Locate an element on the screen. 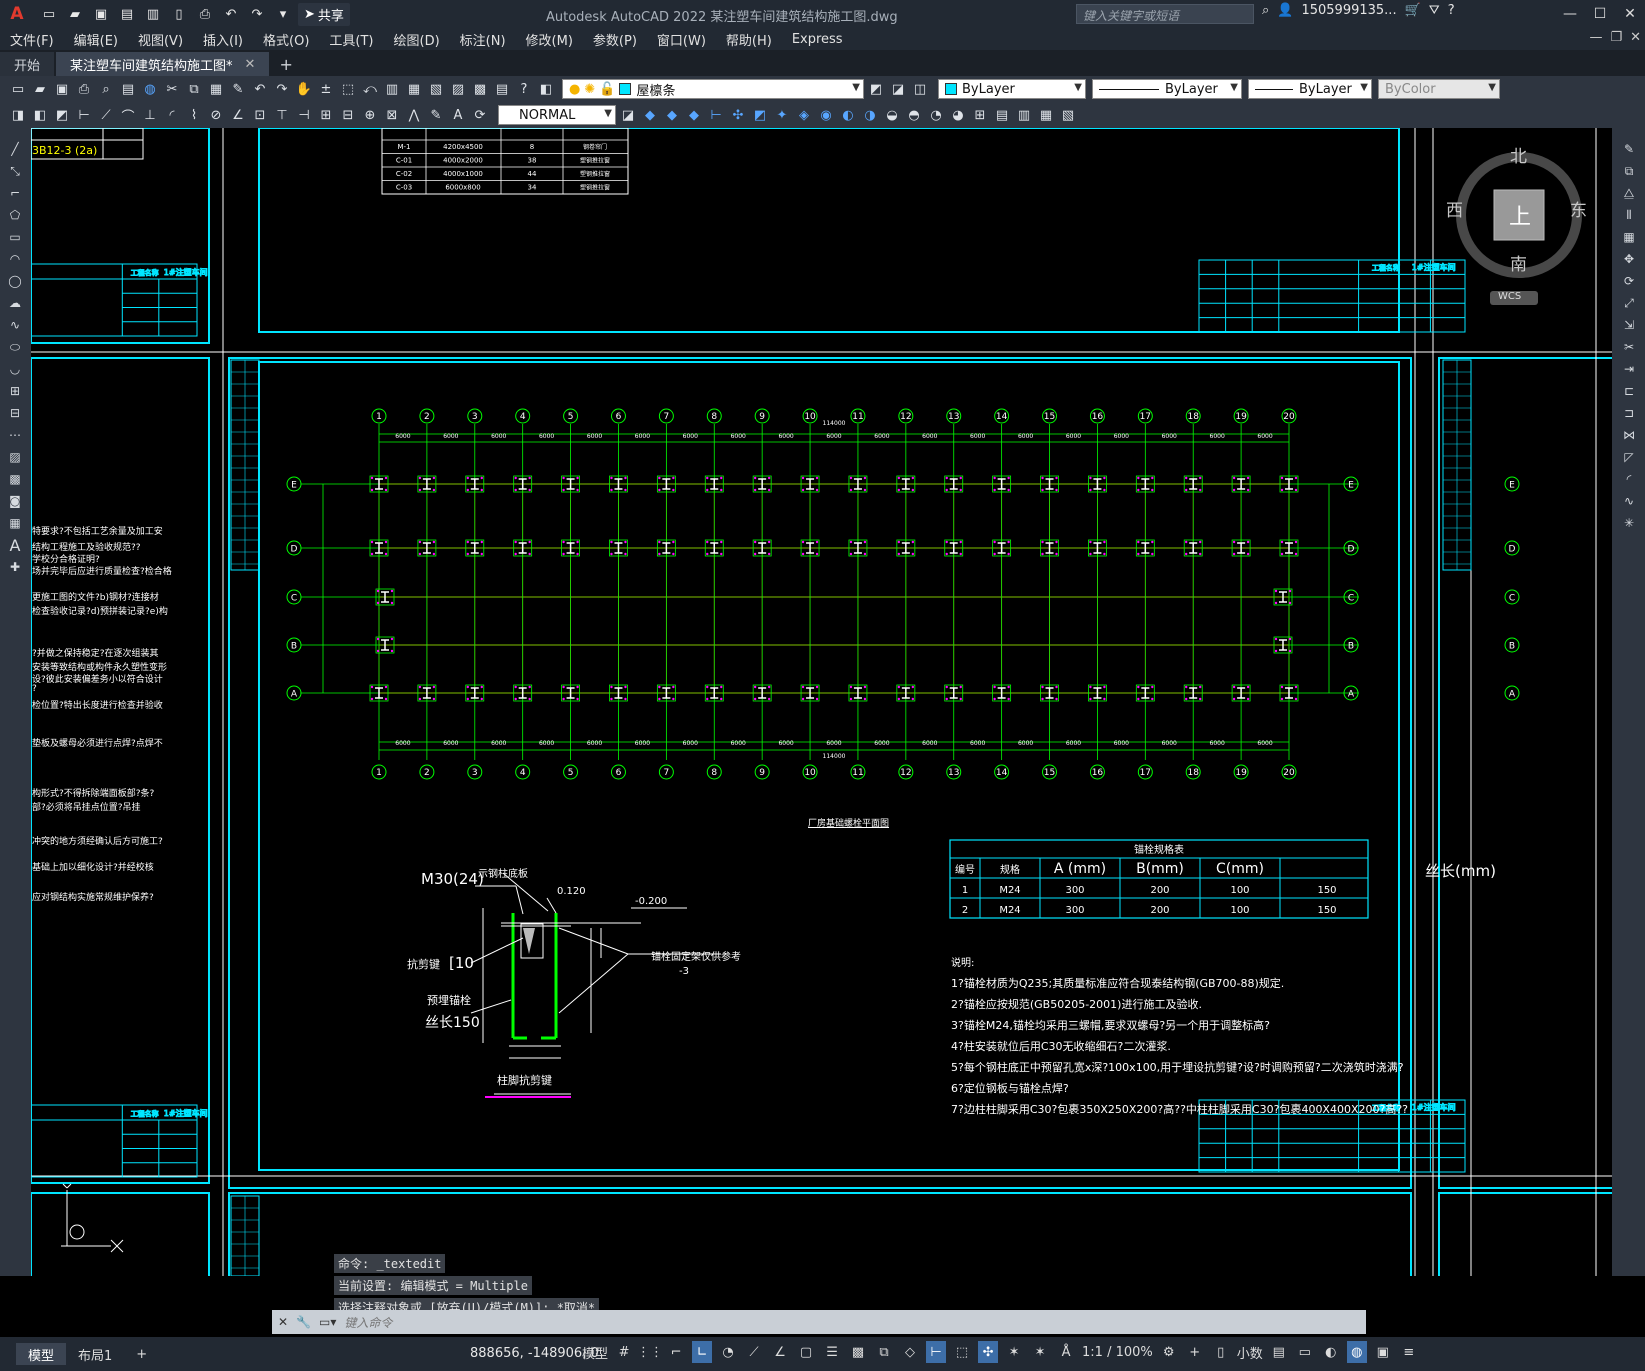 The height and width of the screenshot is (1371, 1645). menu-item-0: 文件(F) is located at coordinates (32, 39).